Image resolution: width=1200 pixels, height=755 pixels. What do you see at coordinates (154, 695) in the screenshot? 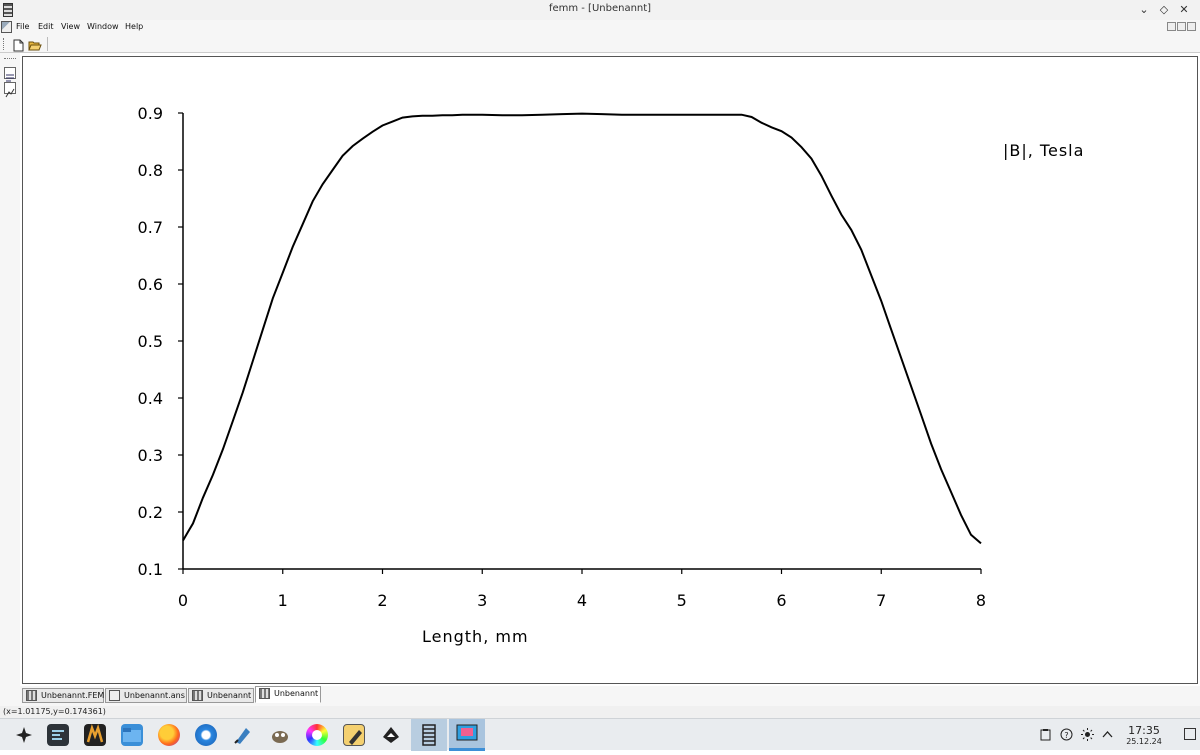
I see `tab-label: Unbenannt.ans` at bounding box center [154, 695].